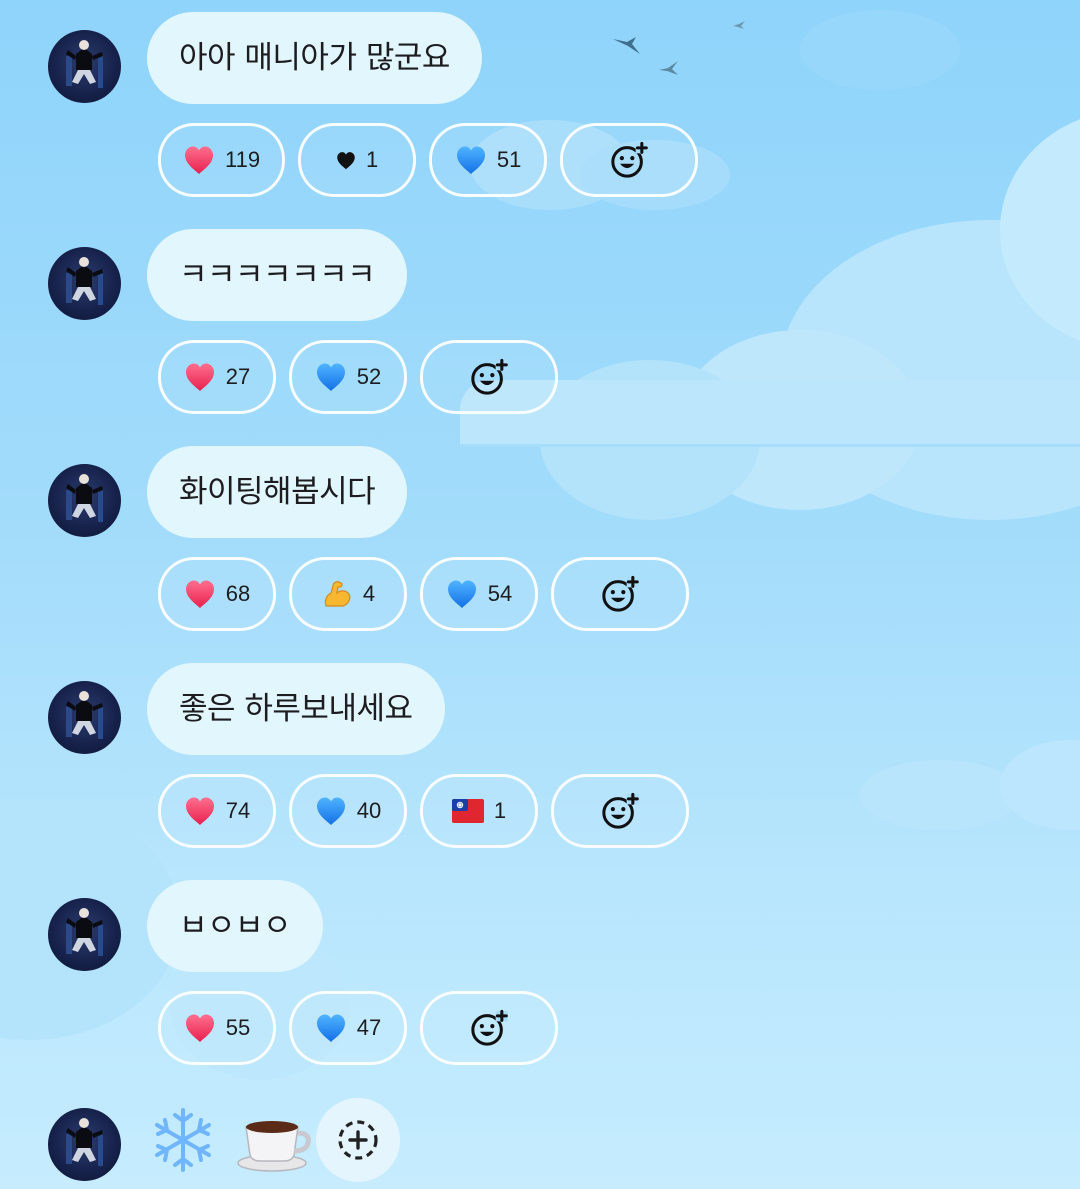  What do you see at coordinates (369, 810) in the screenshot?
I see `reaction-count: 40` at bounding box center [369, 810].